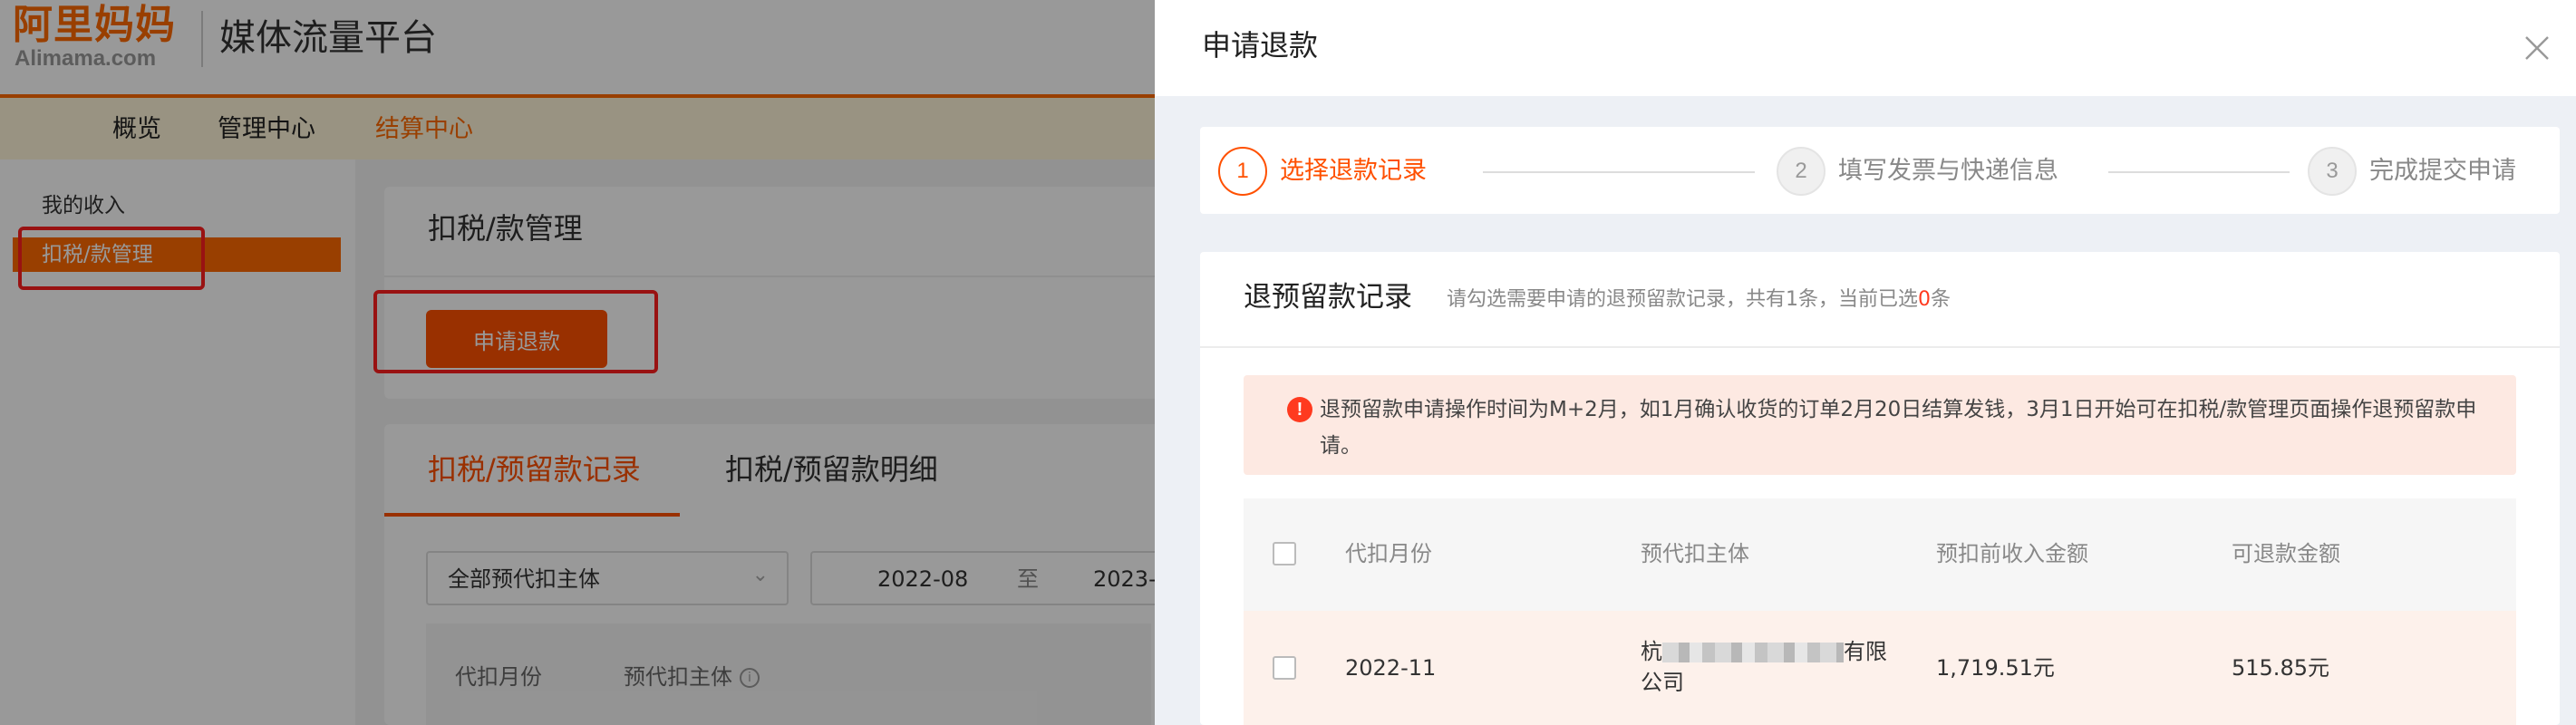 The width and height of the screenshot is (2576, 725). What do you see at coordinates (1662, 682) in the screenshot?
I see `row-entity-line2: 公司` at bounding box center [1662, 682].